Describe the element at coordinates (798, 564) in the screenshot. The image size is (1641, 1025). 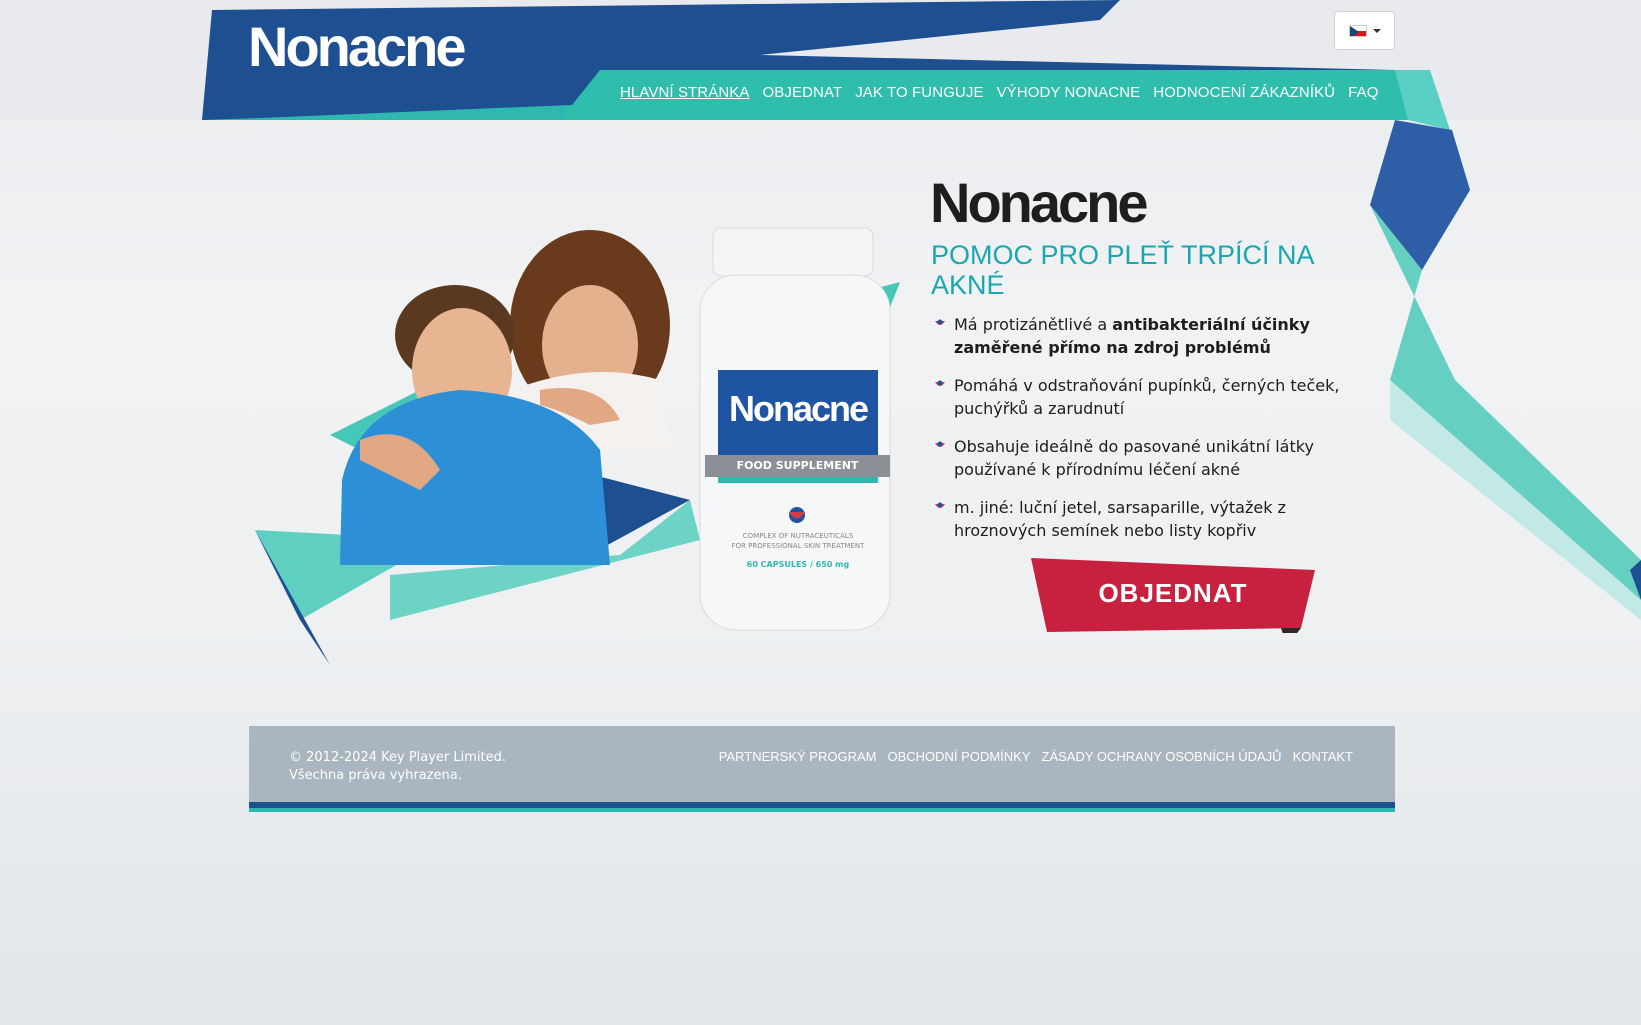
I see `bottle-capsules: 60 CAPSULES / 650 mg` at that location.